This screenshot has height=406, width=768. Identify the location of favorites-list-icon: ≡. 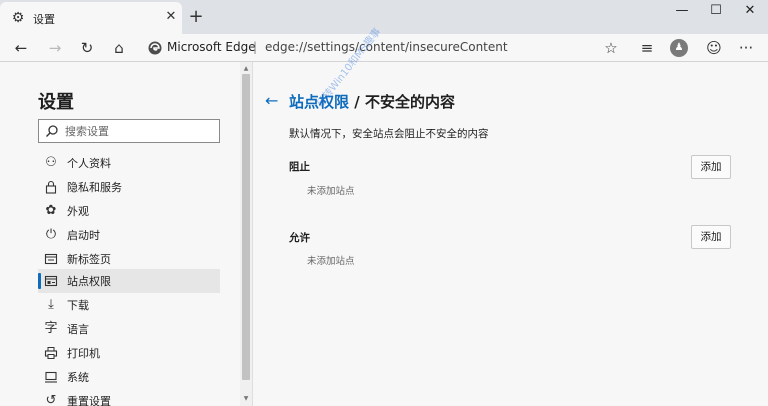
(647, 48).